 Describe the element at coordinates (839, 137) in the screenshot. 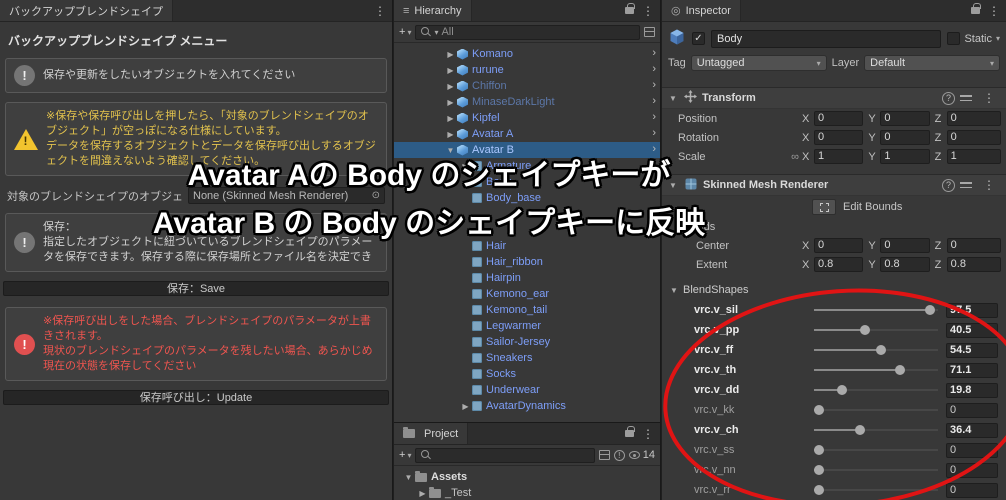

I see `x-value-field: 0` at that location.